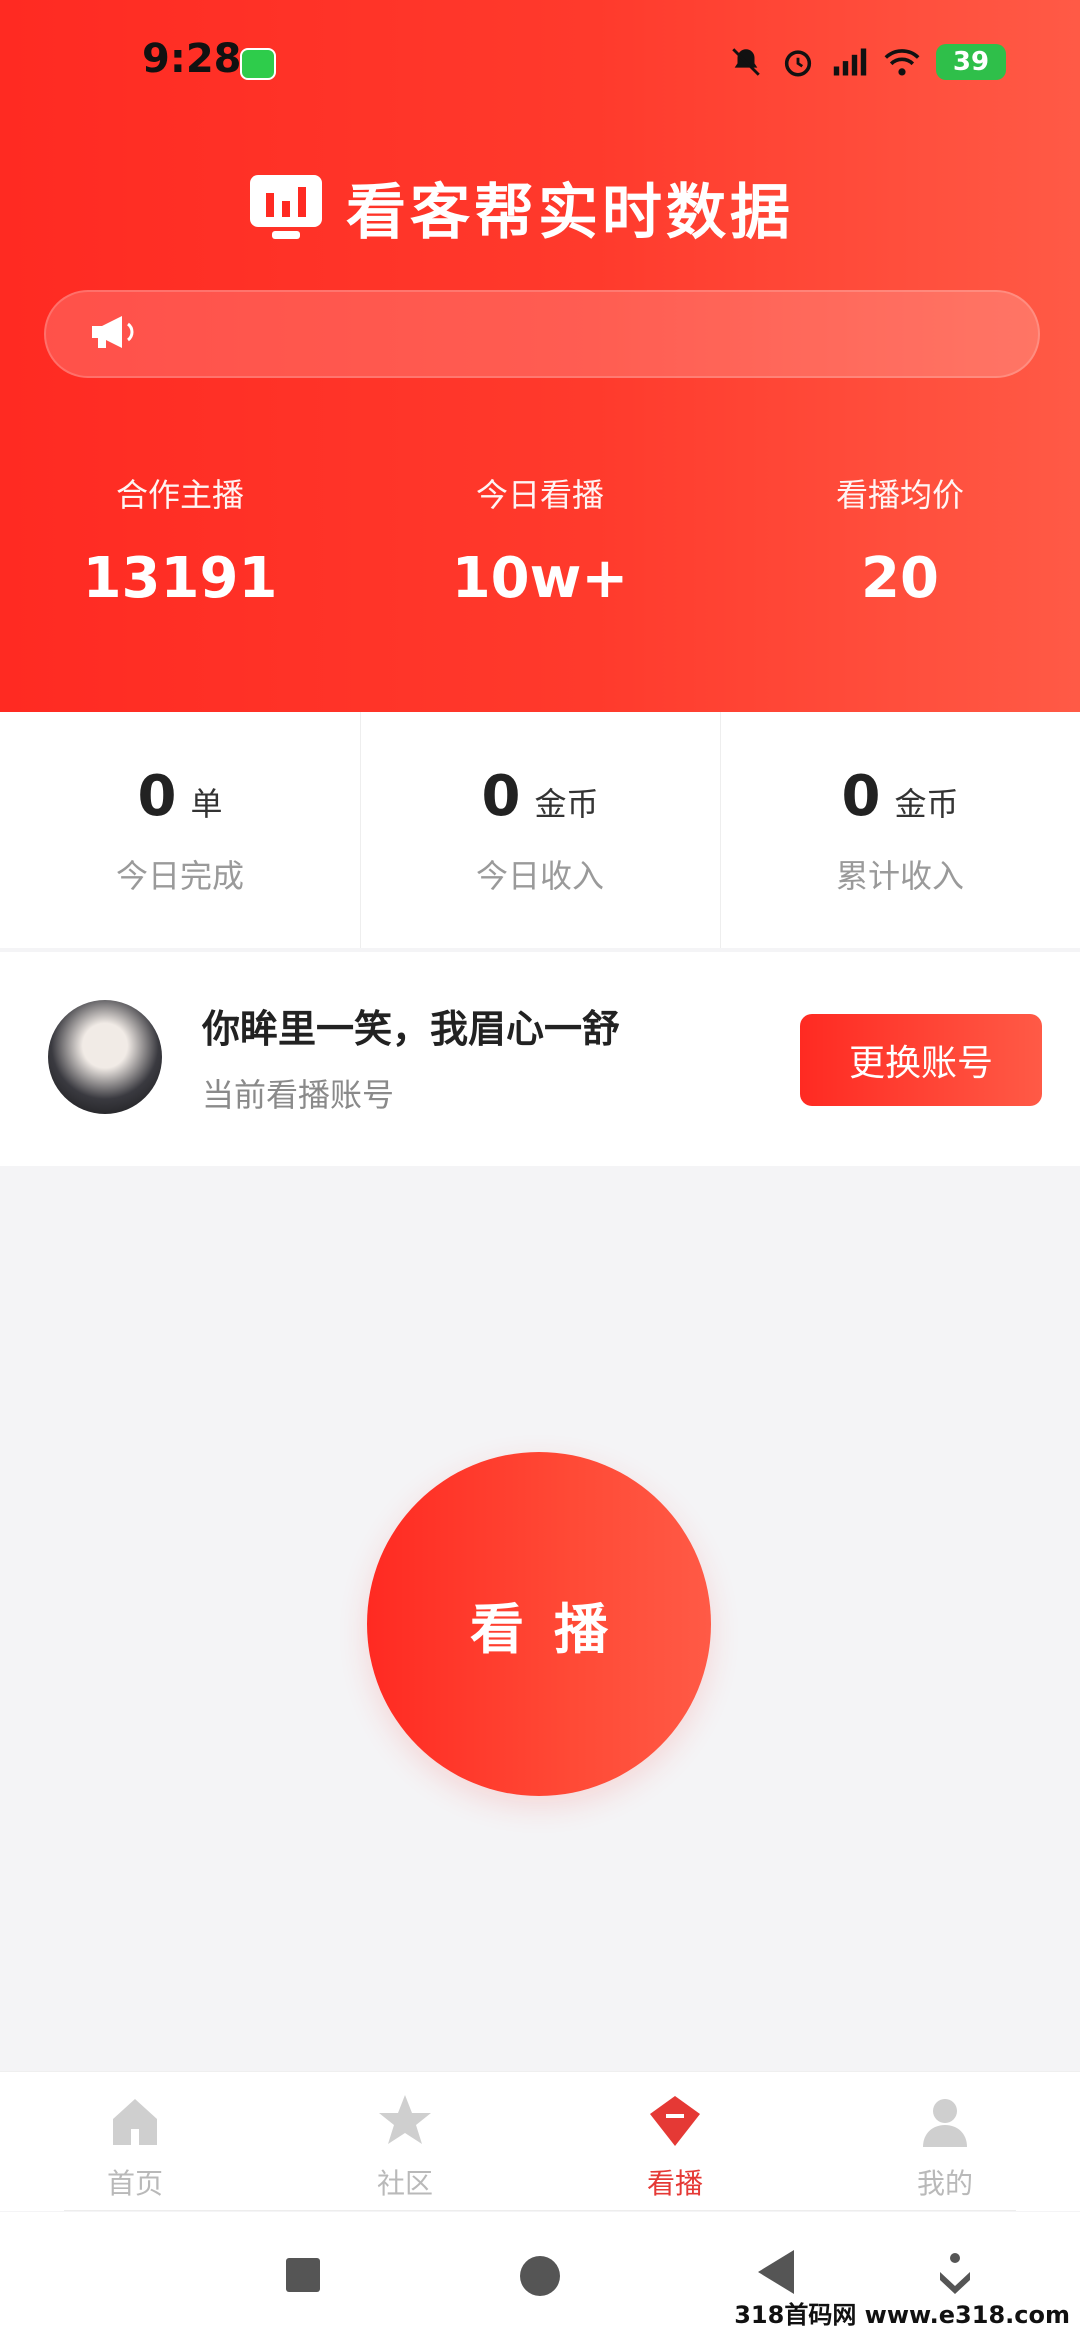 This screenshot has height=2340, width=1080. I want to click on recents-icon, so click(303, 2275).